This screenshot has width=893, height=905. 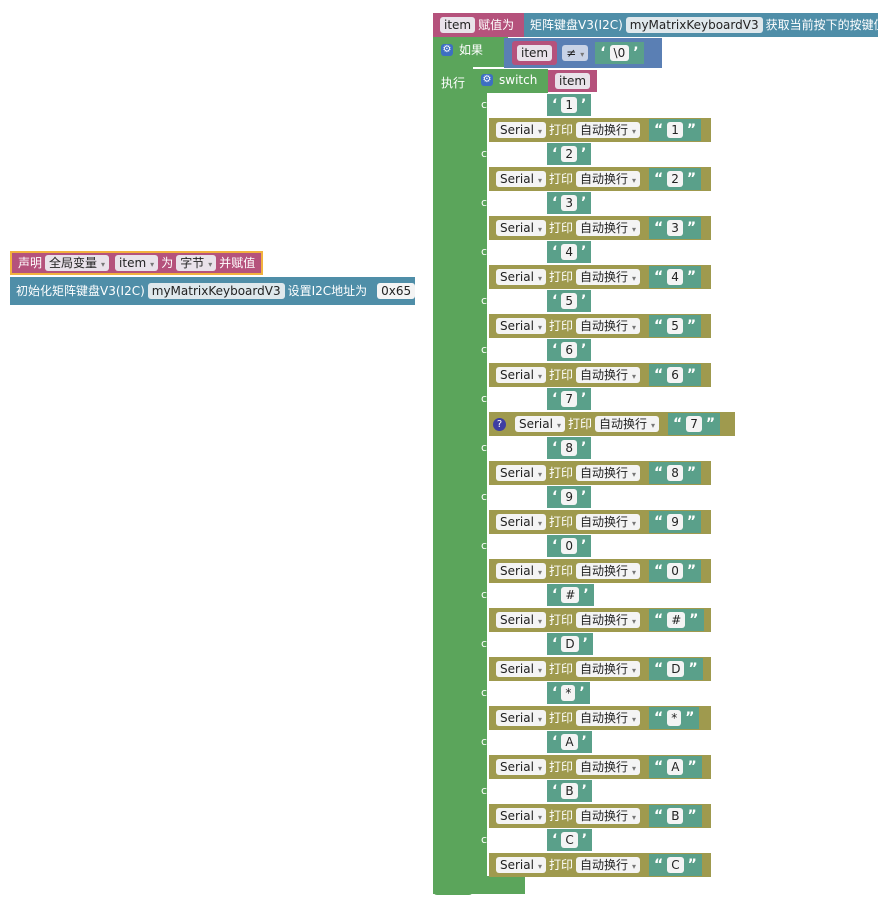 I want to click on switch-block-body, so click(x=480, y=478).